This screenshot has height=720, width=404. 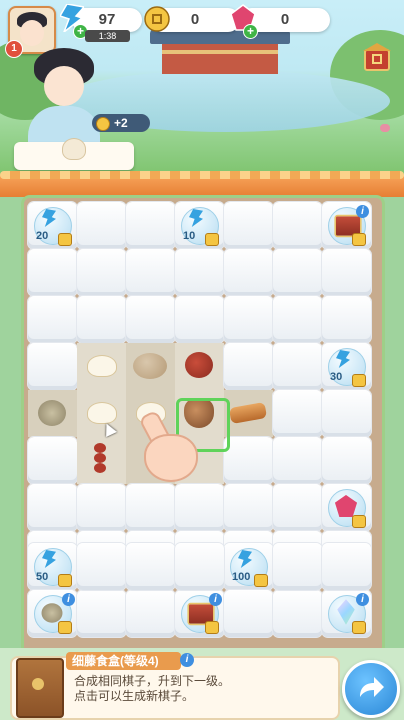 What do you see at coordinates (241, 577) in the screenshot?
I see `energy-amount: 100` at bounding box center [241, 577].